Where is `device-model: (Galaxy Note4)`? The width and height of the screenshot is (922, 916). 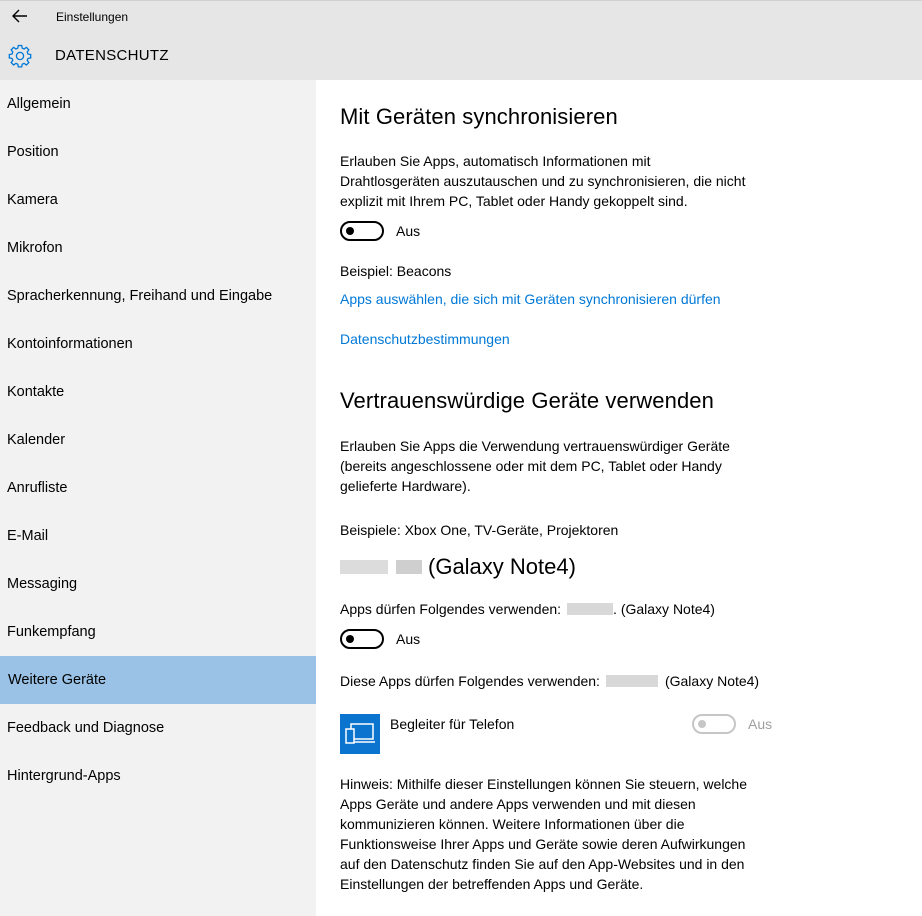 device-model: (Galaxy Note4) is located at coordinates (502, 566).